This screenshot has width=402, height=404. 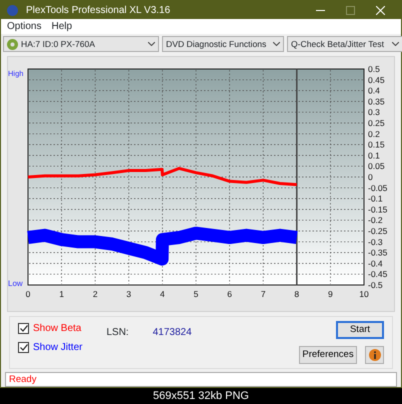 I want to click on disc-icon, so click(x=12, y=44).